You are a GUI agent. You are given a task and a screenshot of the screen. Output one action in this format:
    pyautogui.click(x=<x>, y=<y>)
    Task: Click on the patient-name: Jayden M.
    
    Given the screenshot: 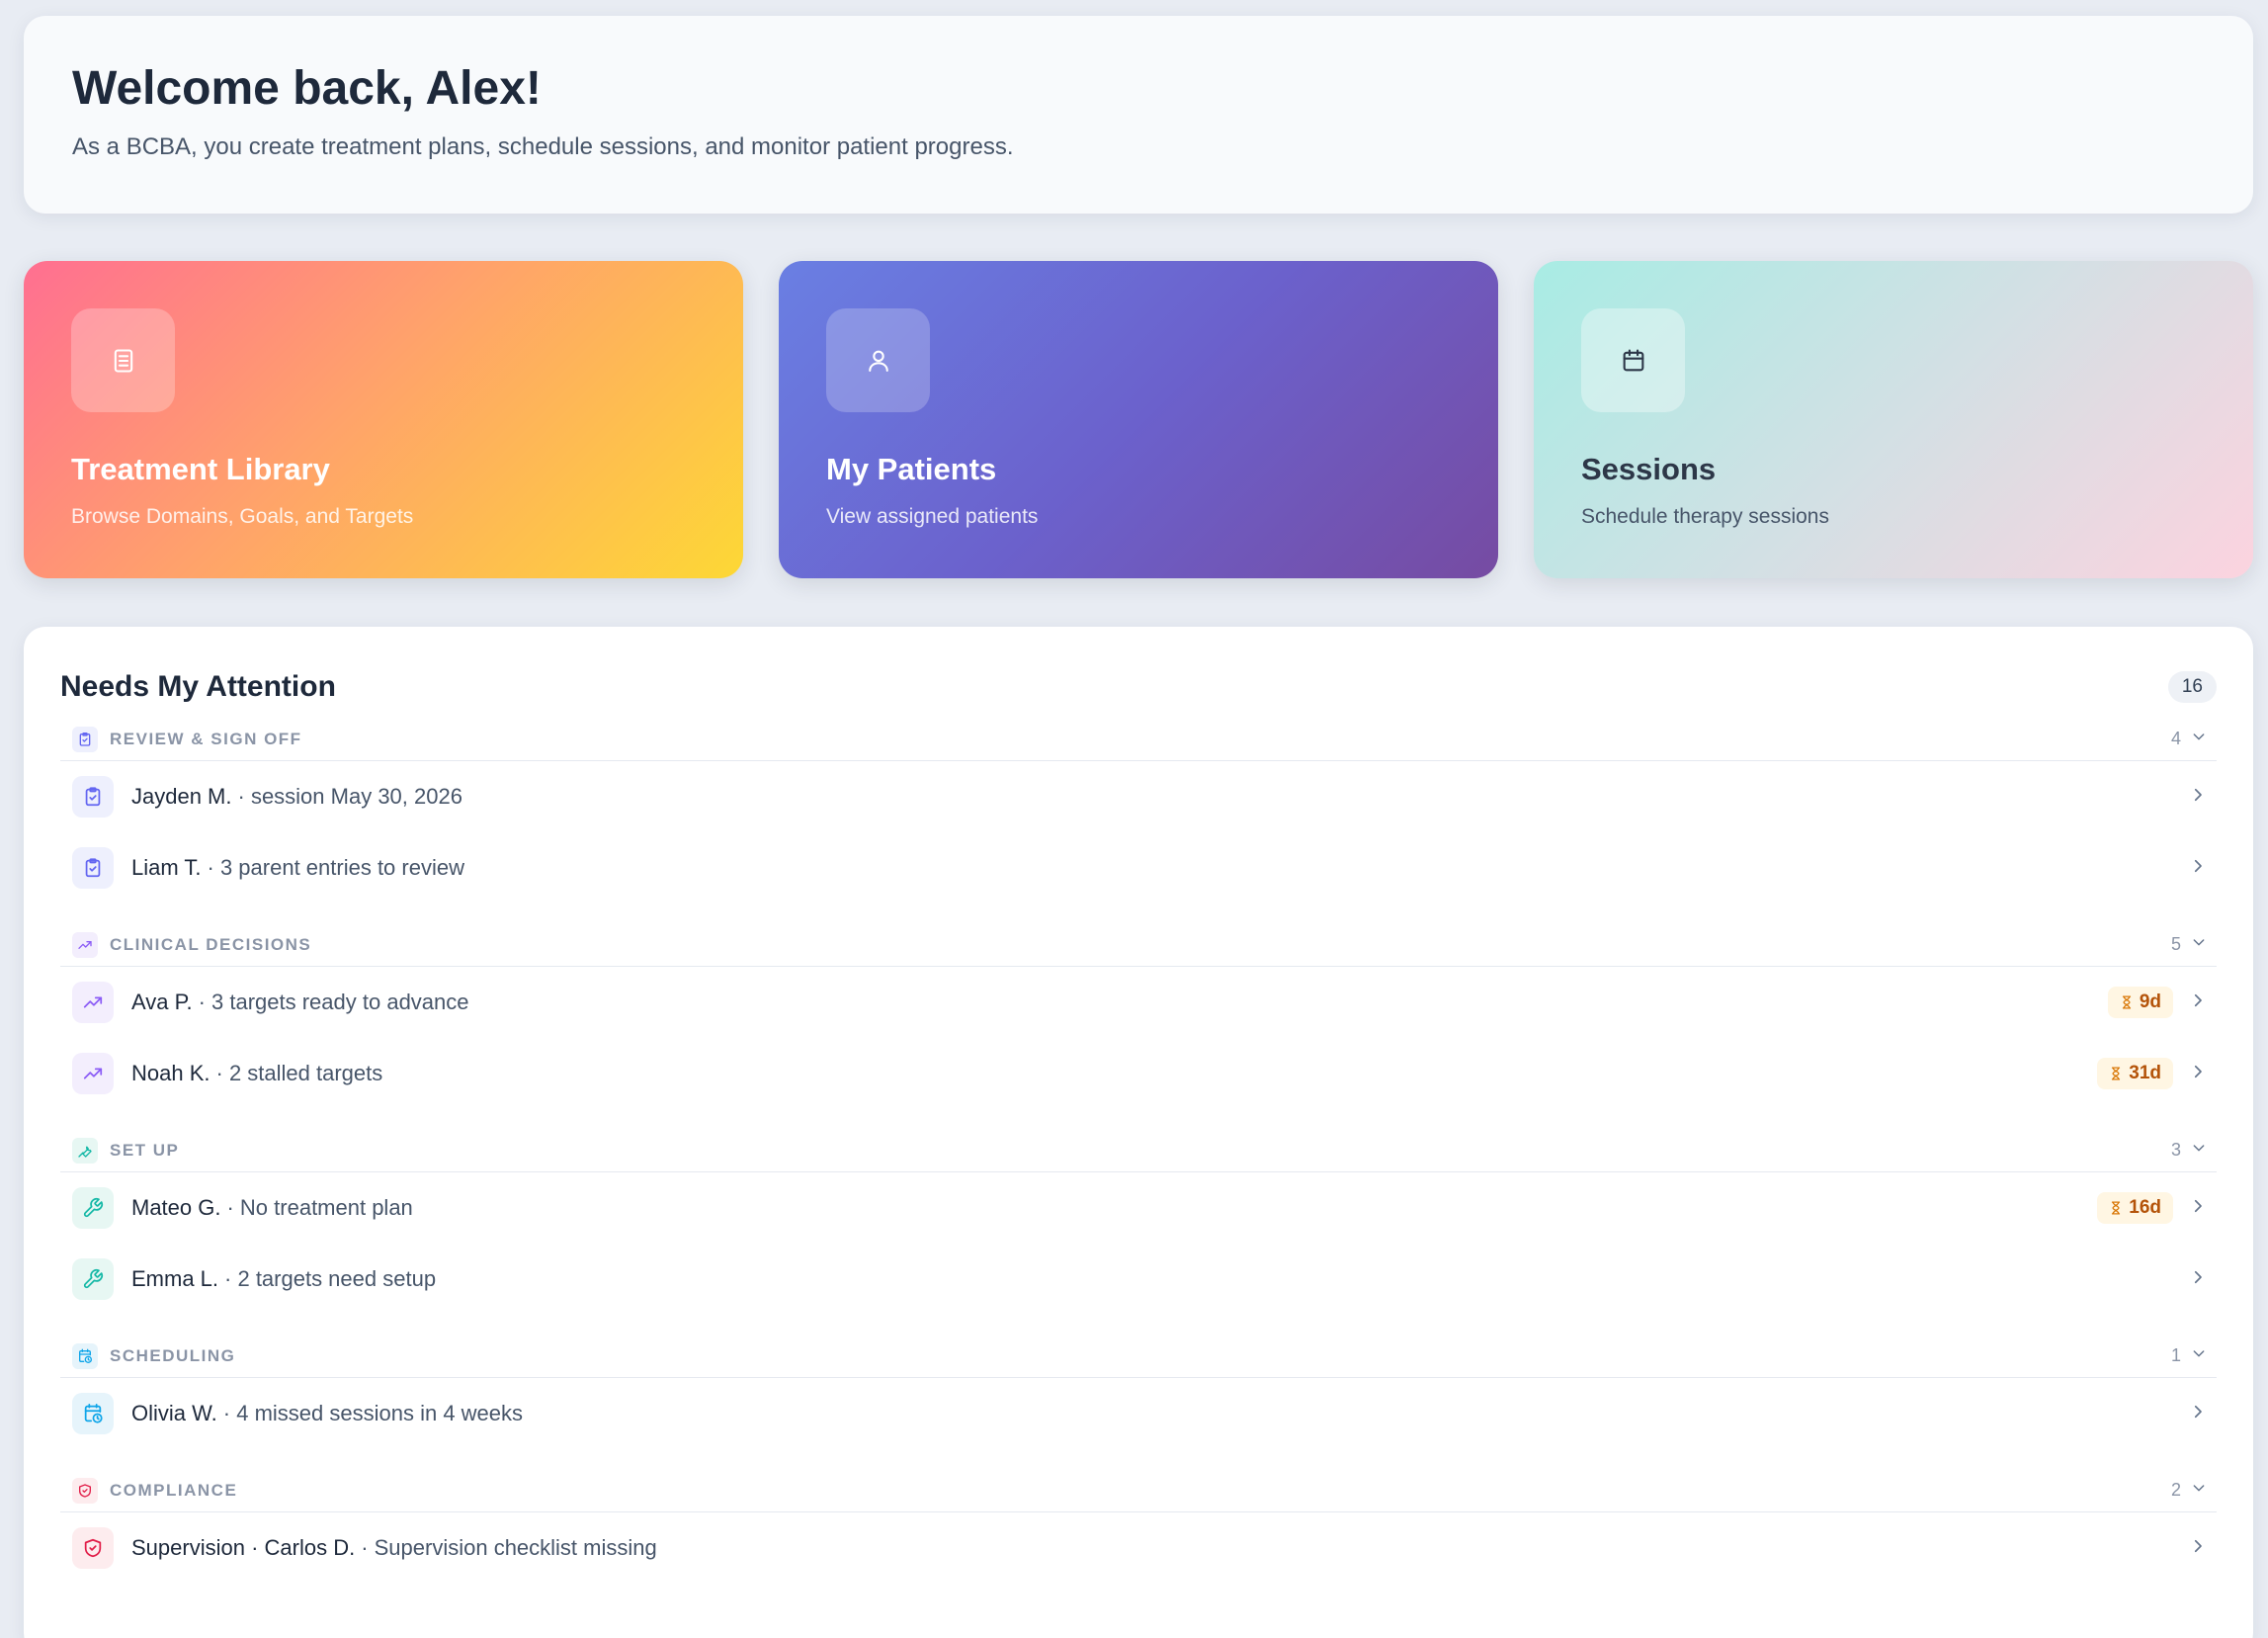 What is the action you would take?
    pyautogui.click(x=181, y=796)
    